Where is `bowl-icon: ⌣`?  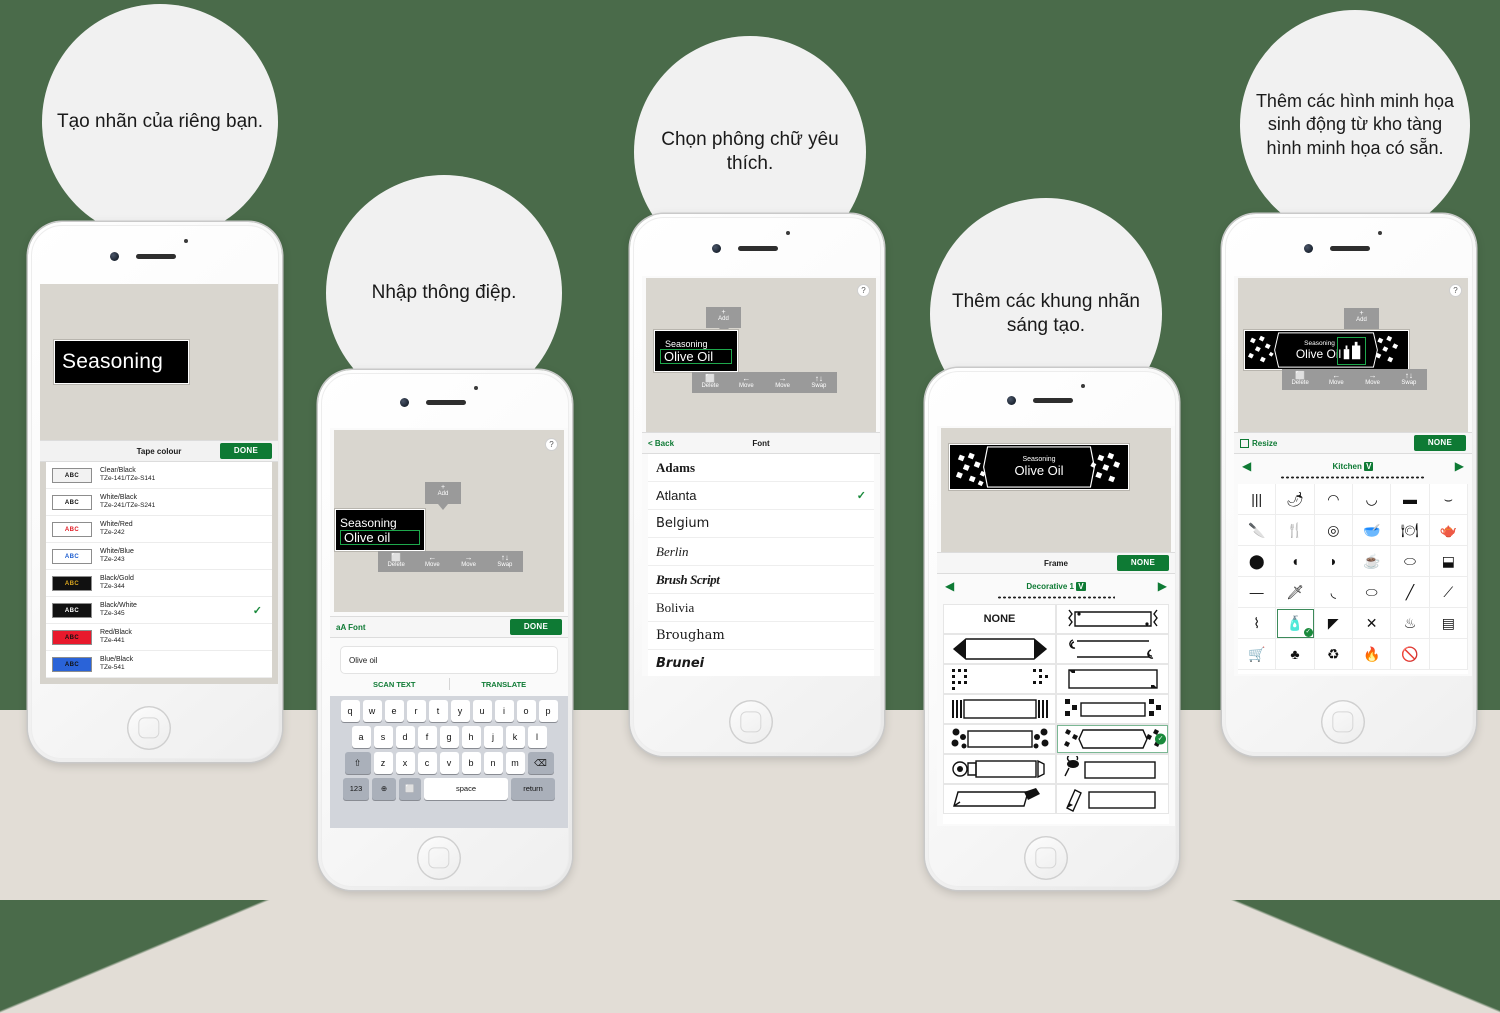 bowl-icon: ⌣ is located at coordinates (1448, 499).